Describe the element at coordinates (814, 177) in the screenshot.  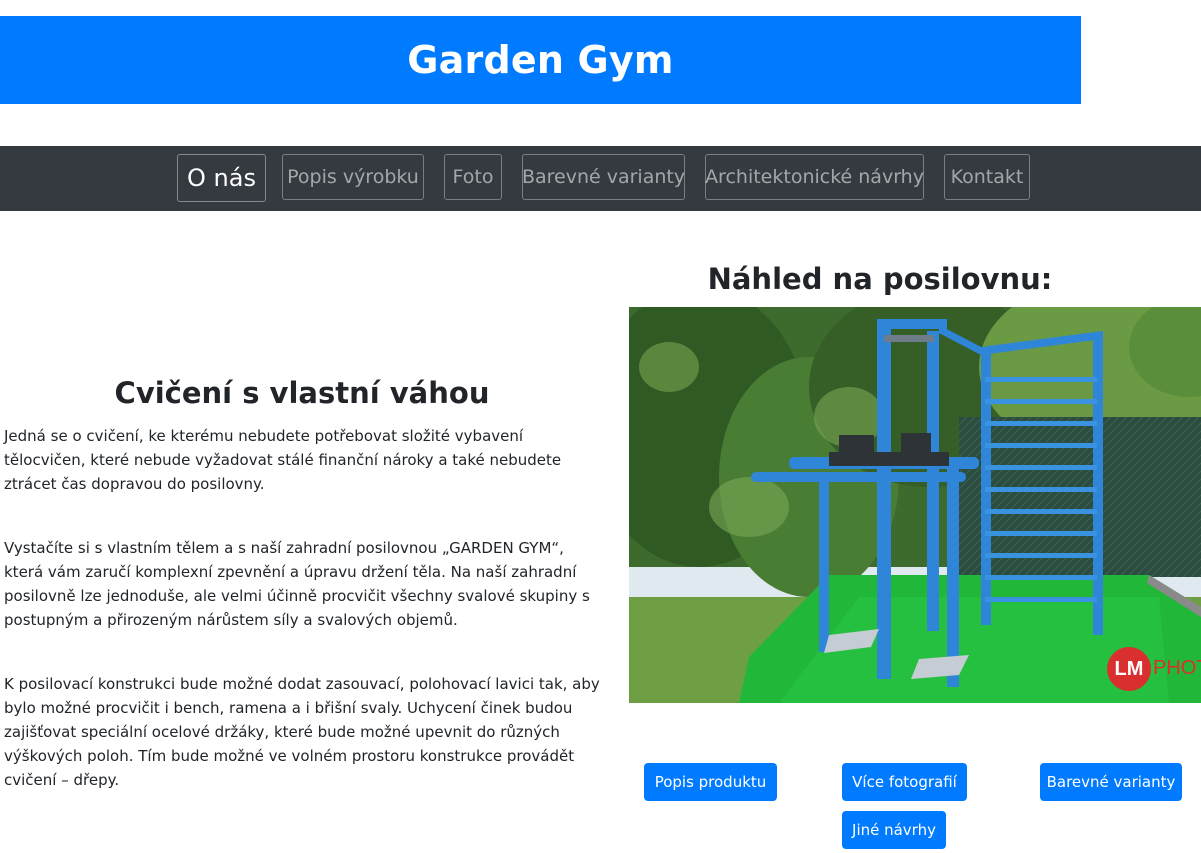
I see `nav-item-architektonicke-navrhy: Architektonické návrhy` at that location.